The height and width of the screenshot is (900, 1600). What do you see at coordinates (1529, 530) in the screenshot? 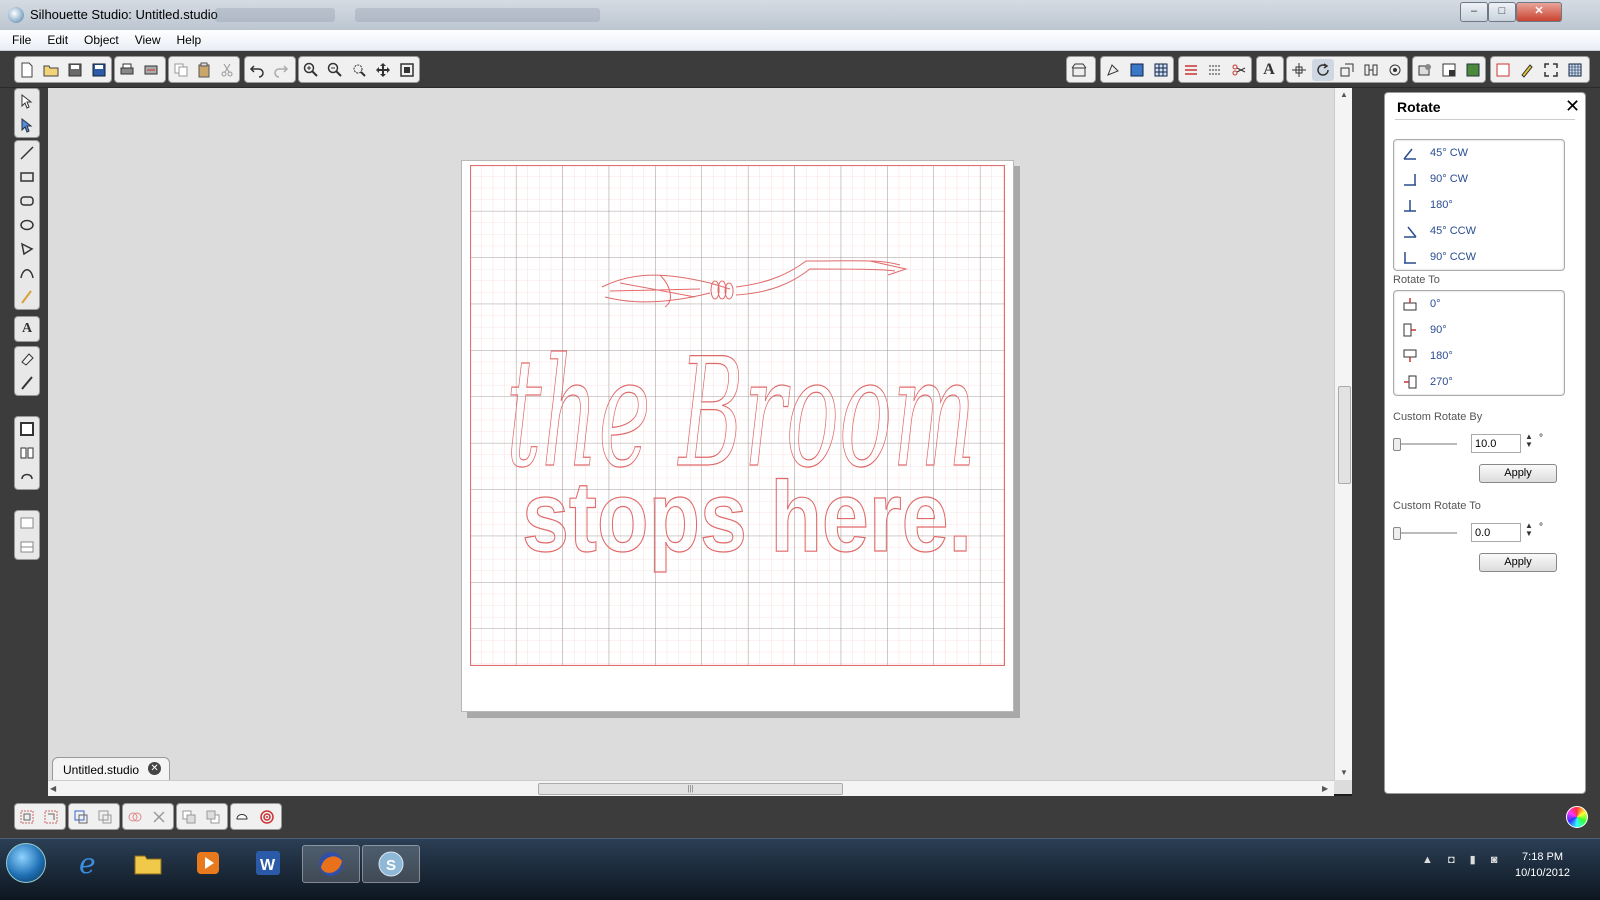
I see `rotate-to-spinner-icon: ▲ ▼` at bounding box center [1529, 530].